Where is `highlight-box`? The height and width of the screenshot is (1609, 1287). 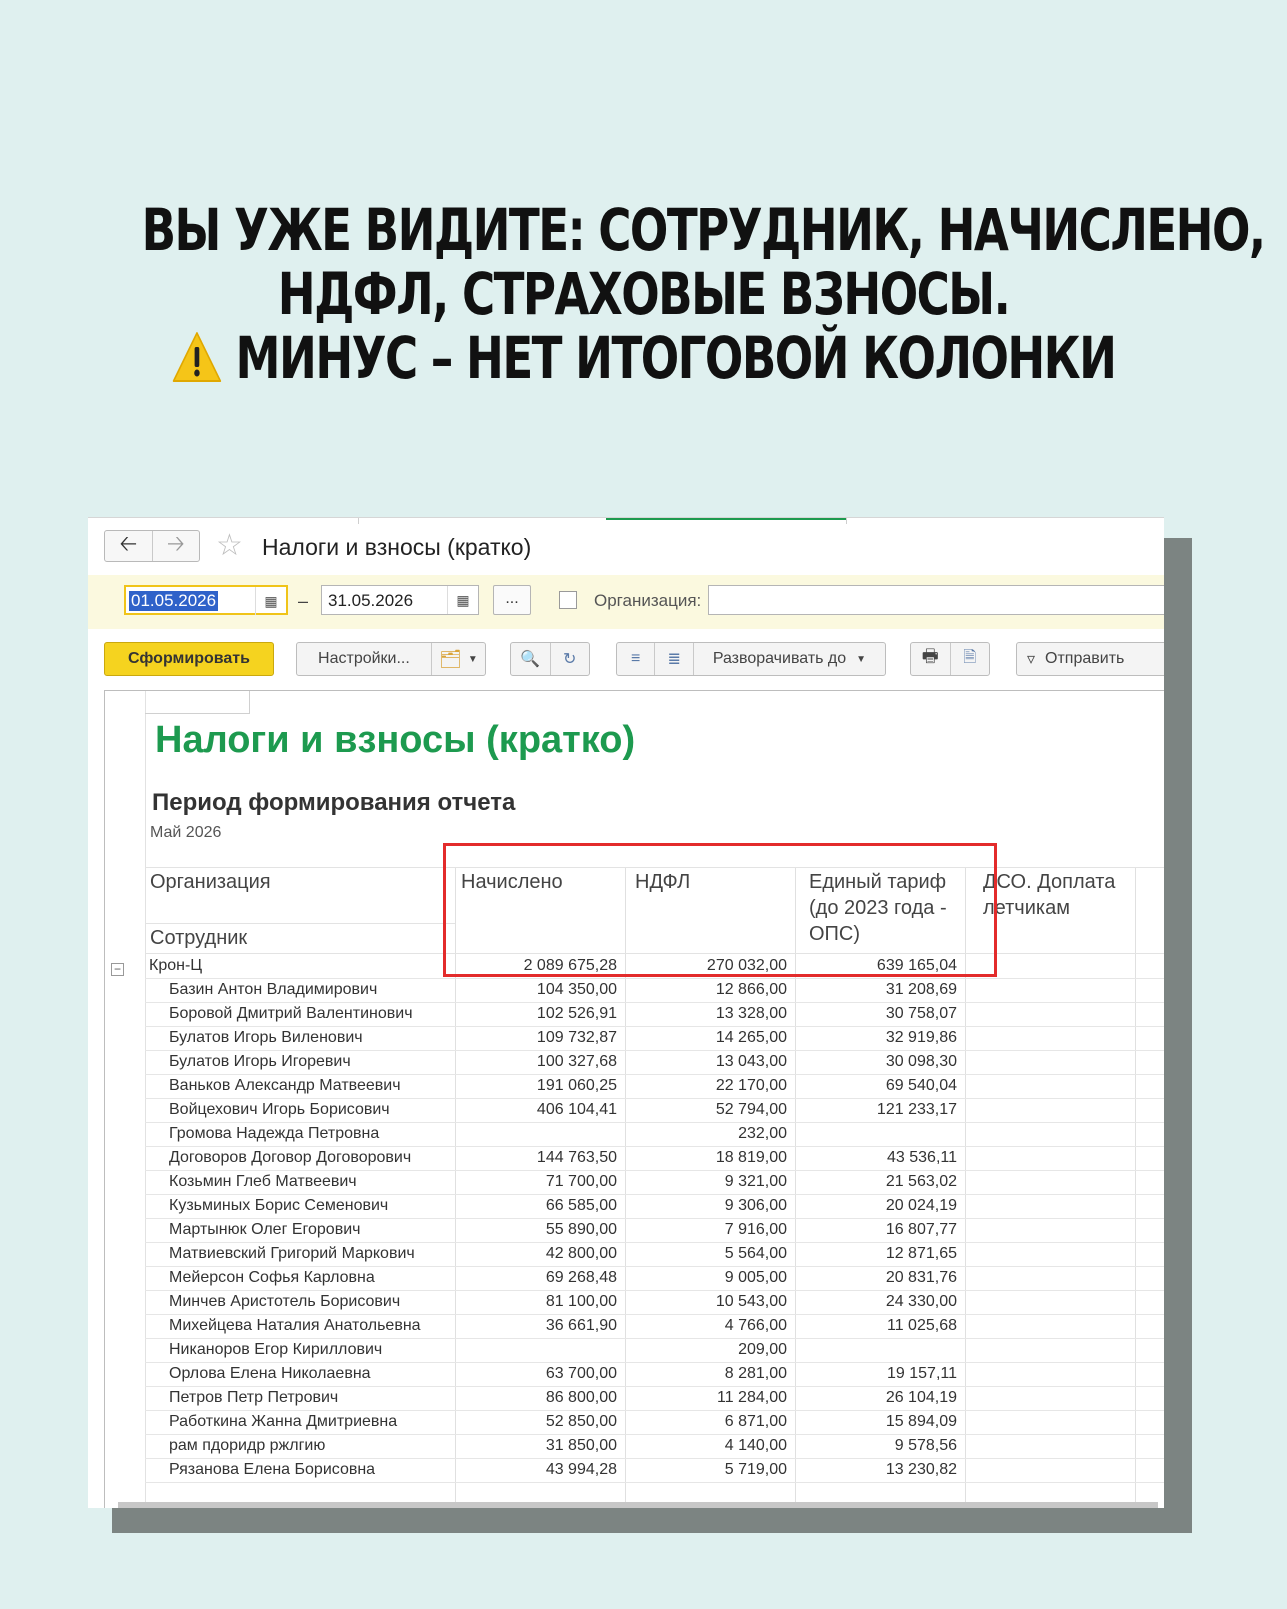
highlight-box is located at coordinates (720, 910).